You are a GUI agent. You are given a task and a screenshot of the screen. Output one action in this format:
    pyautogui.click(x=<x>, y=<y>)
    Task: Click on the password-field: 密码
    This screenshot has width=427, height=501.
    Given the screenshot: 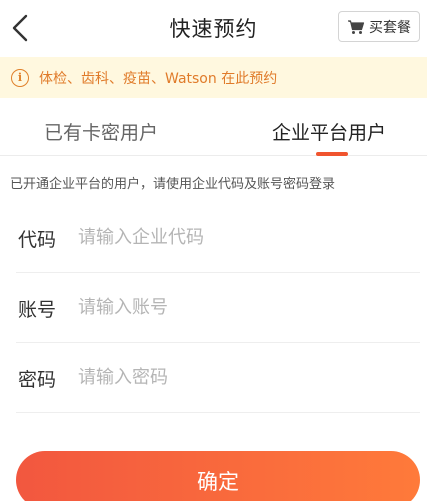 What is the action you would take?
    pyautogui.click(x=218, y=378)
    